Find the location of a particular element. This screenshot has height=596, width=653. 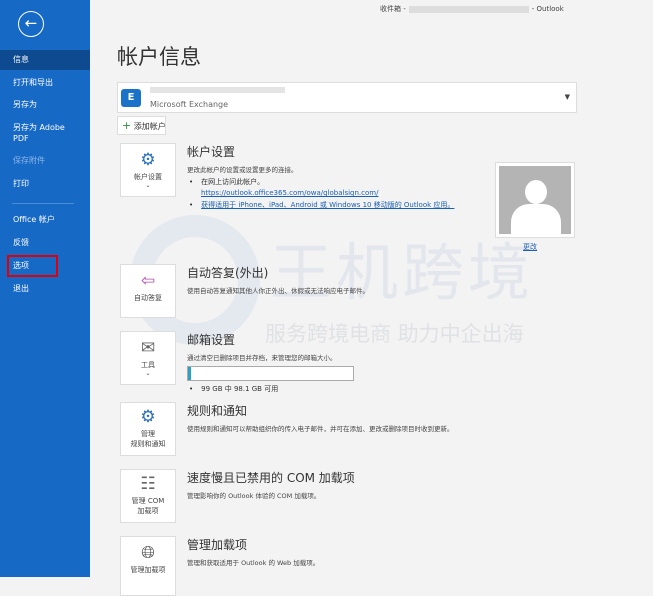

back-arrow-icon: ← is located at coordinates (31, 24).